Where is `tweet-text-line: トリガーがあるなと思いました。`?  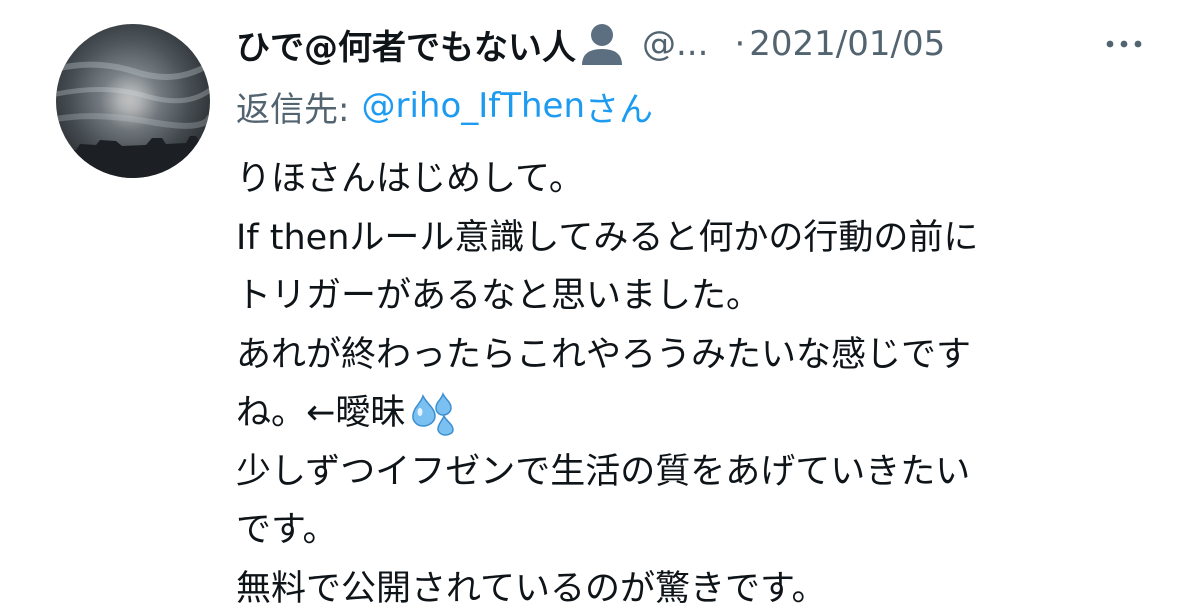
tweet-text-line: トリガーがあるなと思いました。 is located at coordinates (499, 296).